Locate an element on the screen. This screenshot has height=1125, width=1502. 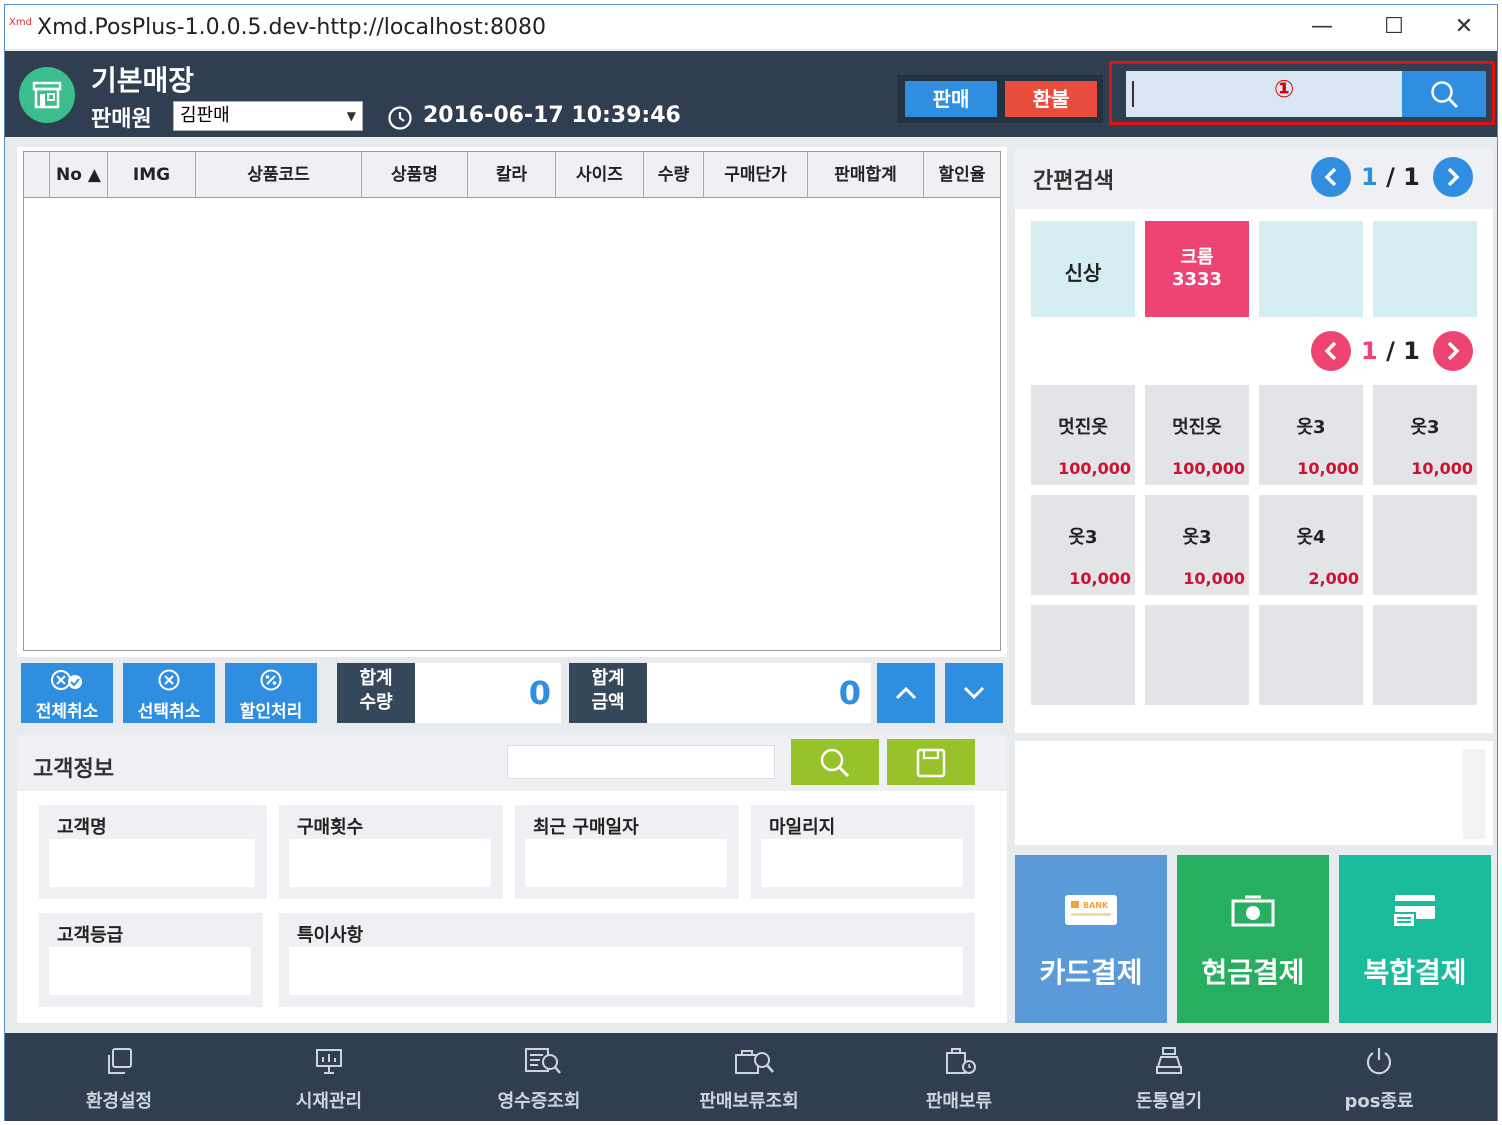
product-search-input: ① is located at coordinates (1264, 94).